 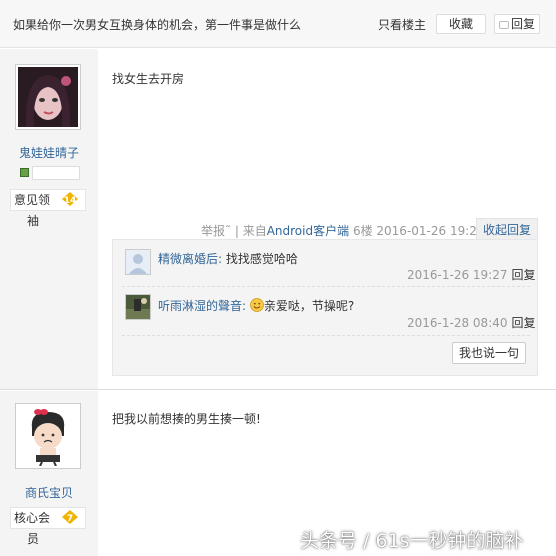 What do you see at coordinates (190, 259) in the screenshot?
I see `sub-reply-username: 精微离婚后:` at bounding box center [190, 259].